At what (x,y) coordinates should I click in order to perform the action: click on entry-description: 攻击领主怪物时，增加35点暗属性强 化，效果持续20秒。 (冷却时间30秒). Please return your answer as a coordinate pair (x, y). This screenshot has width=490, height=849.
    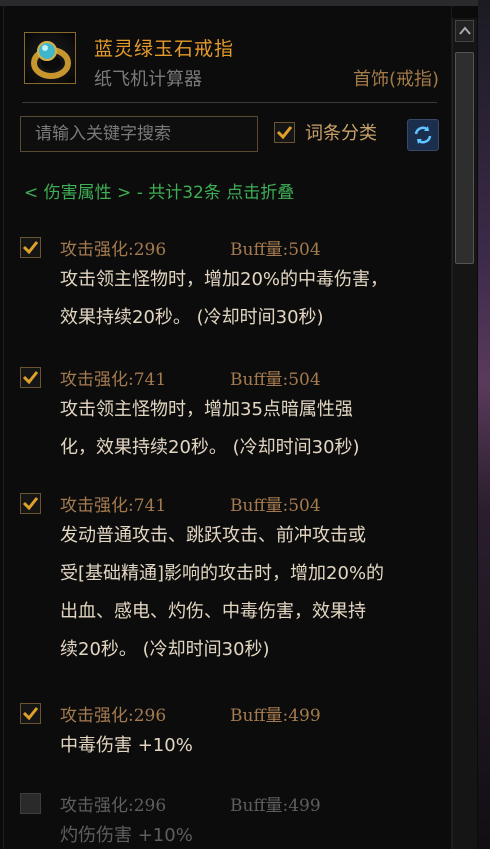
    Looking at the image, I should click on (250, 429).